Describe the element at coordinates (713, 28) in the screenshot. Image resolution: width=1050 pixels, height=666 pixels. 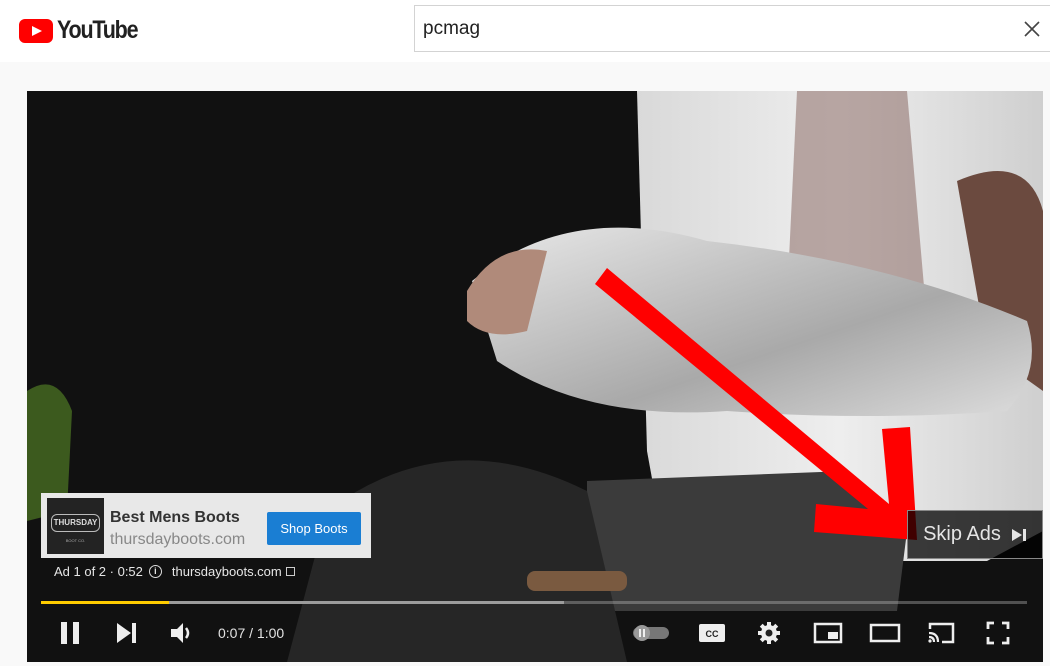
I see `search-input` at that location.